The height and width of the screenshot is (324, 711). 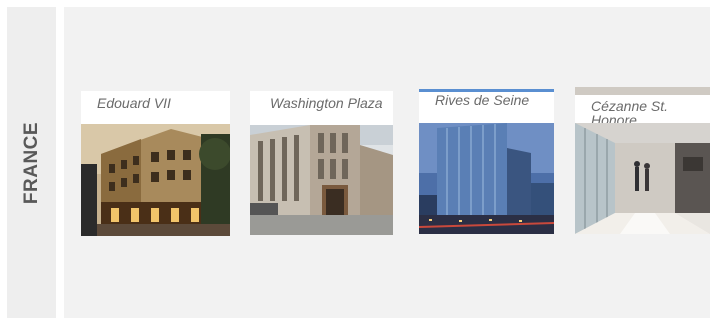 I want to click on property-caption: Cézanne St. Honore, so click(x=642, y=109).